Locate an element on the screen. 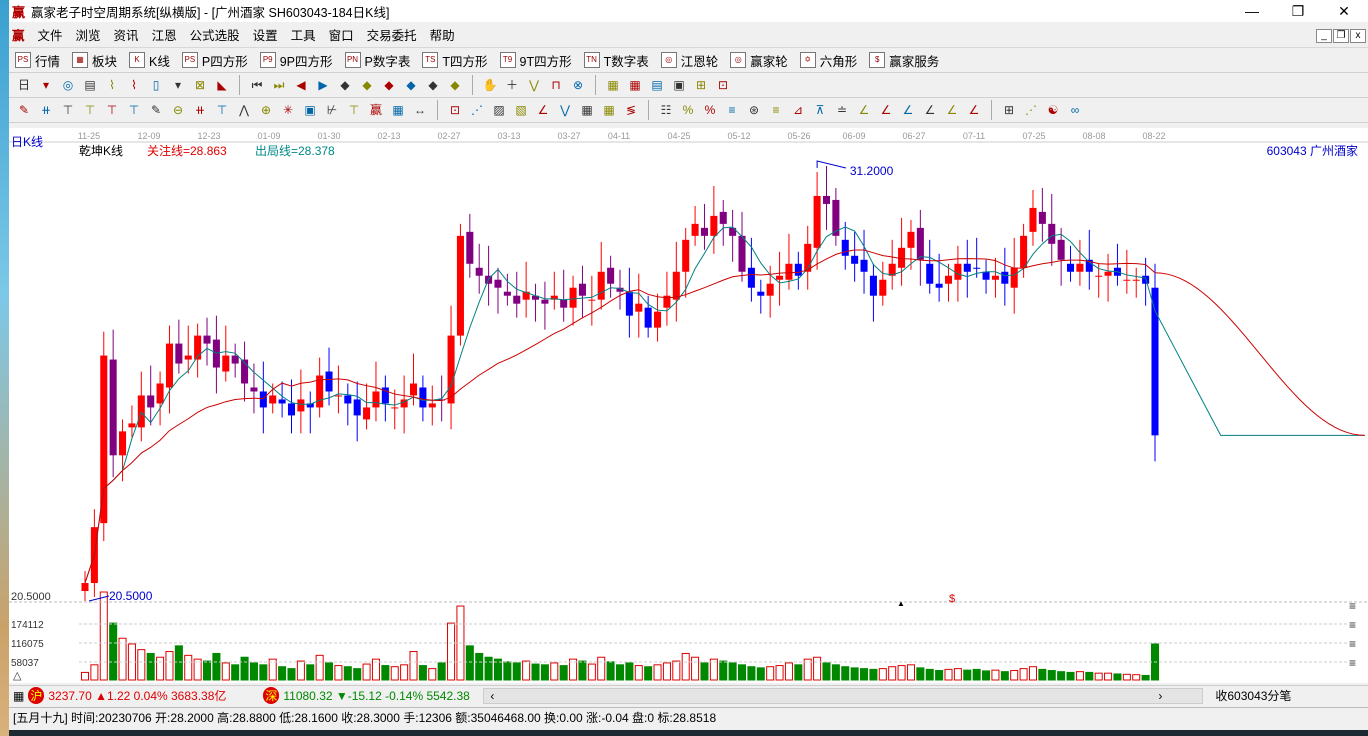  tool-icon-16: ◆ is located at coordinates (389, 85).